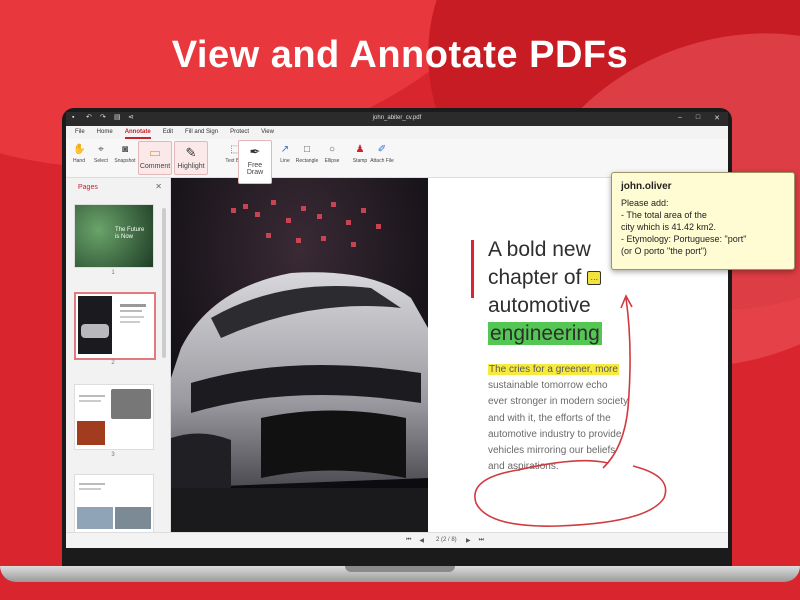 The height and width of the screenshot is (600, 800). I want to click on menu-home: Home, so click(105, 132).